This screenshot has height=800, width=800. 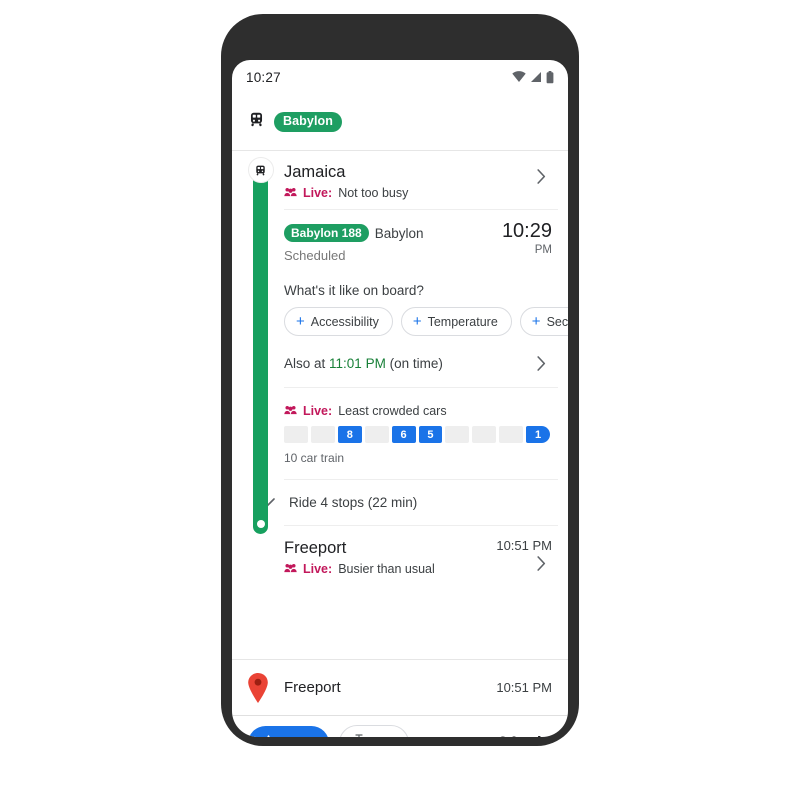 I want to click on route-header: Babylon, so click(x=400, y=122).